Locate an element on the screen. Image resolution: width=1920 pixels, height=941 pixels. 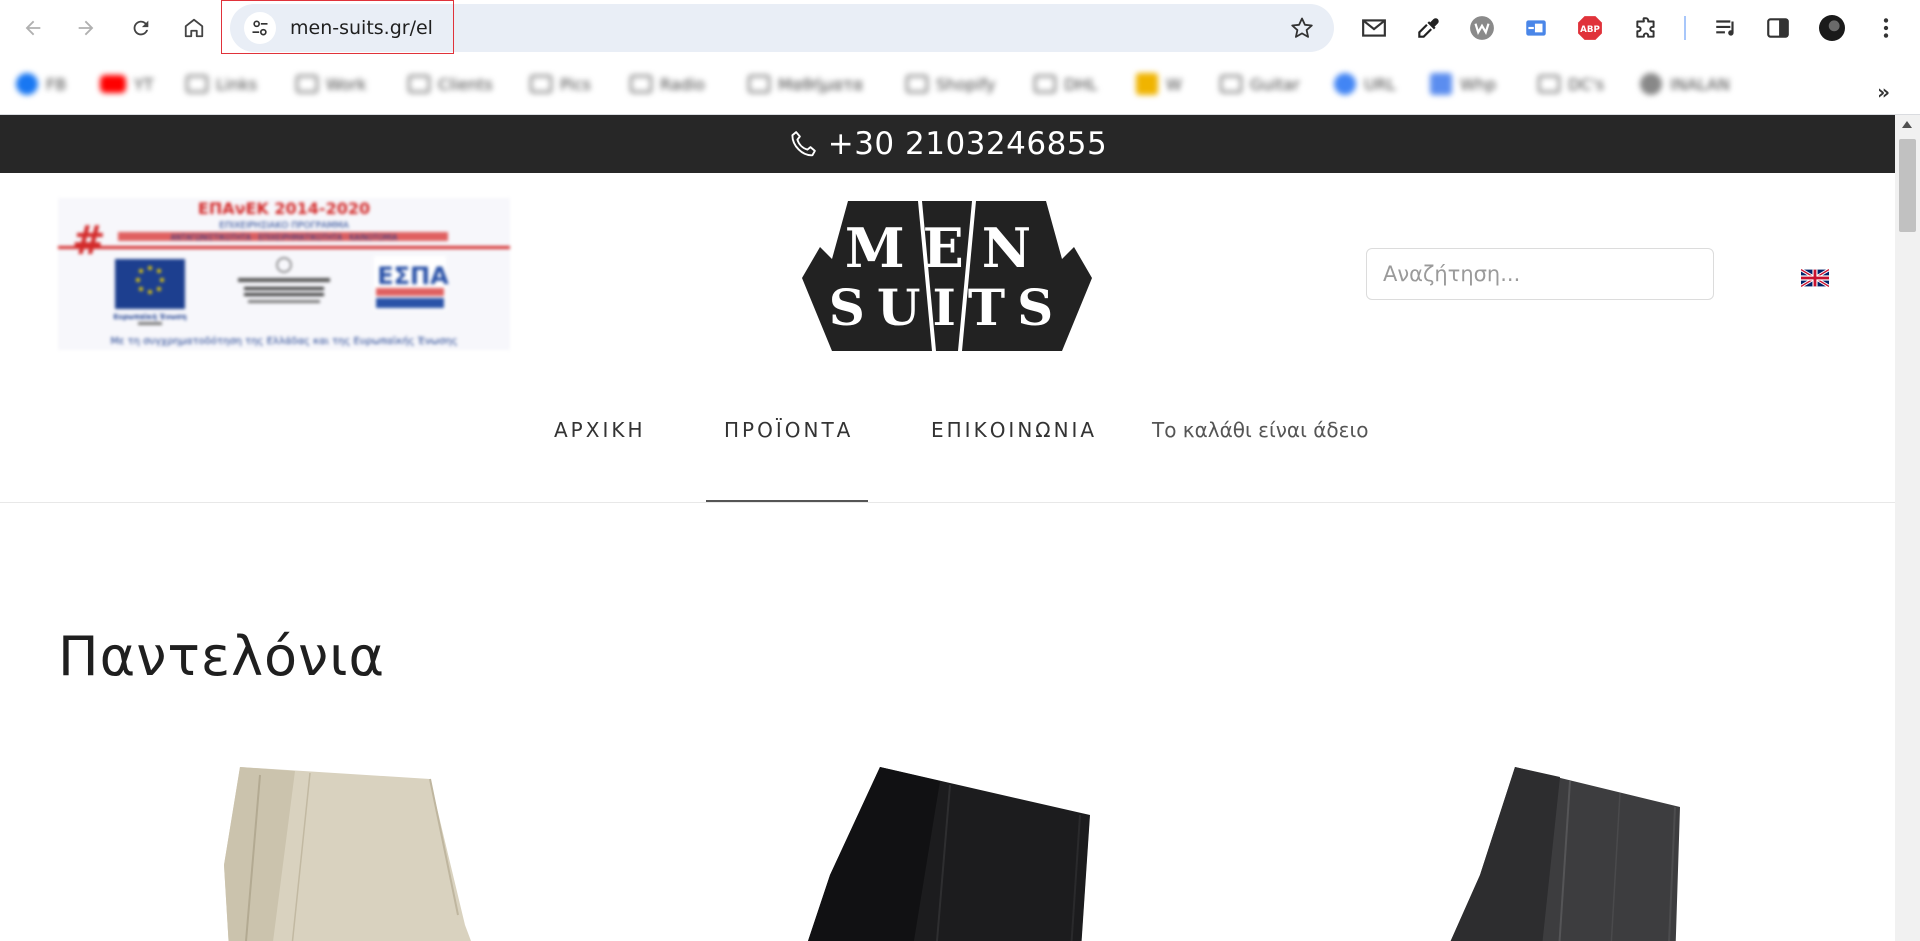
bookmark-pics: Pics is located at coordinates (560, 84).